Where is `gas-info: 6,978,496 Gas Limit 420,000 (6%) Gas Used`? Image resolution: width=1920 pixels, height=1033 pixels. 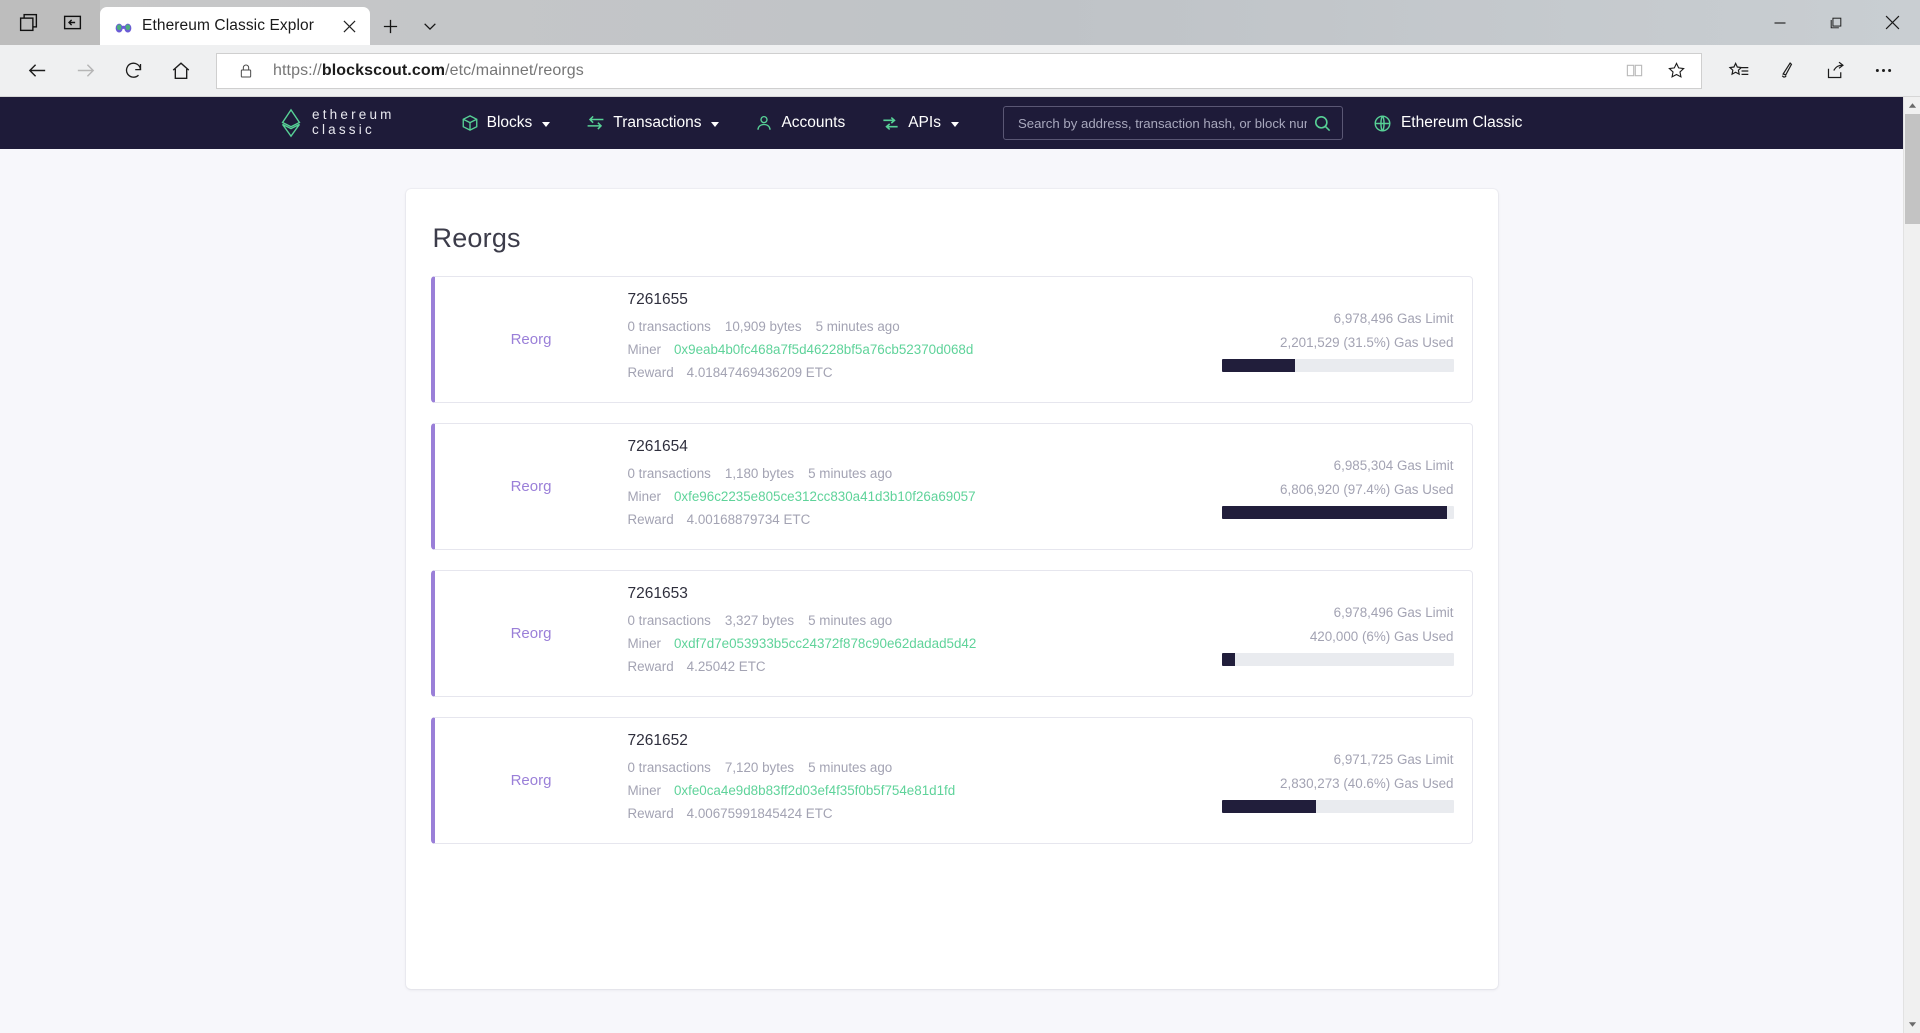
gas-info: 6,978,496 Gas Limit 420,000 (6%) Gas Used is located at coordinates (1289, 633).